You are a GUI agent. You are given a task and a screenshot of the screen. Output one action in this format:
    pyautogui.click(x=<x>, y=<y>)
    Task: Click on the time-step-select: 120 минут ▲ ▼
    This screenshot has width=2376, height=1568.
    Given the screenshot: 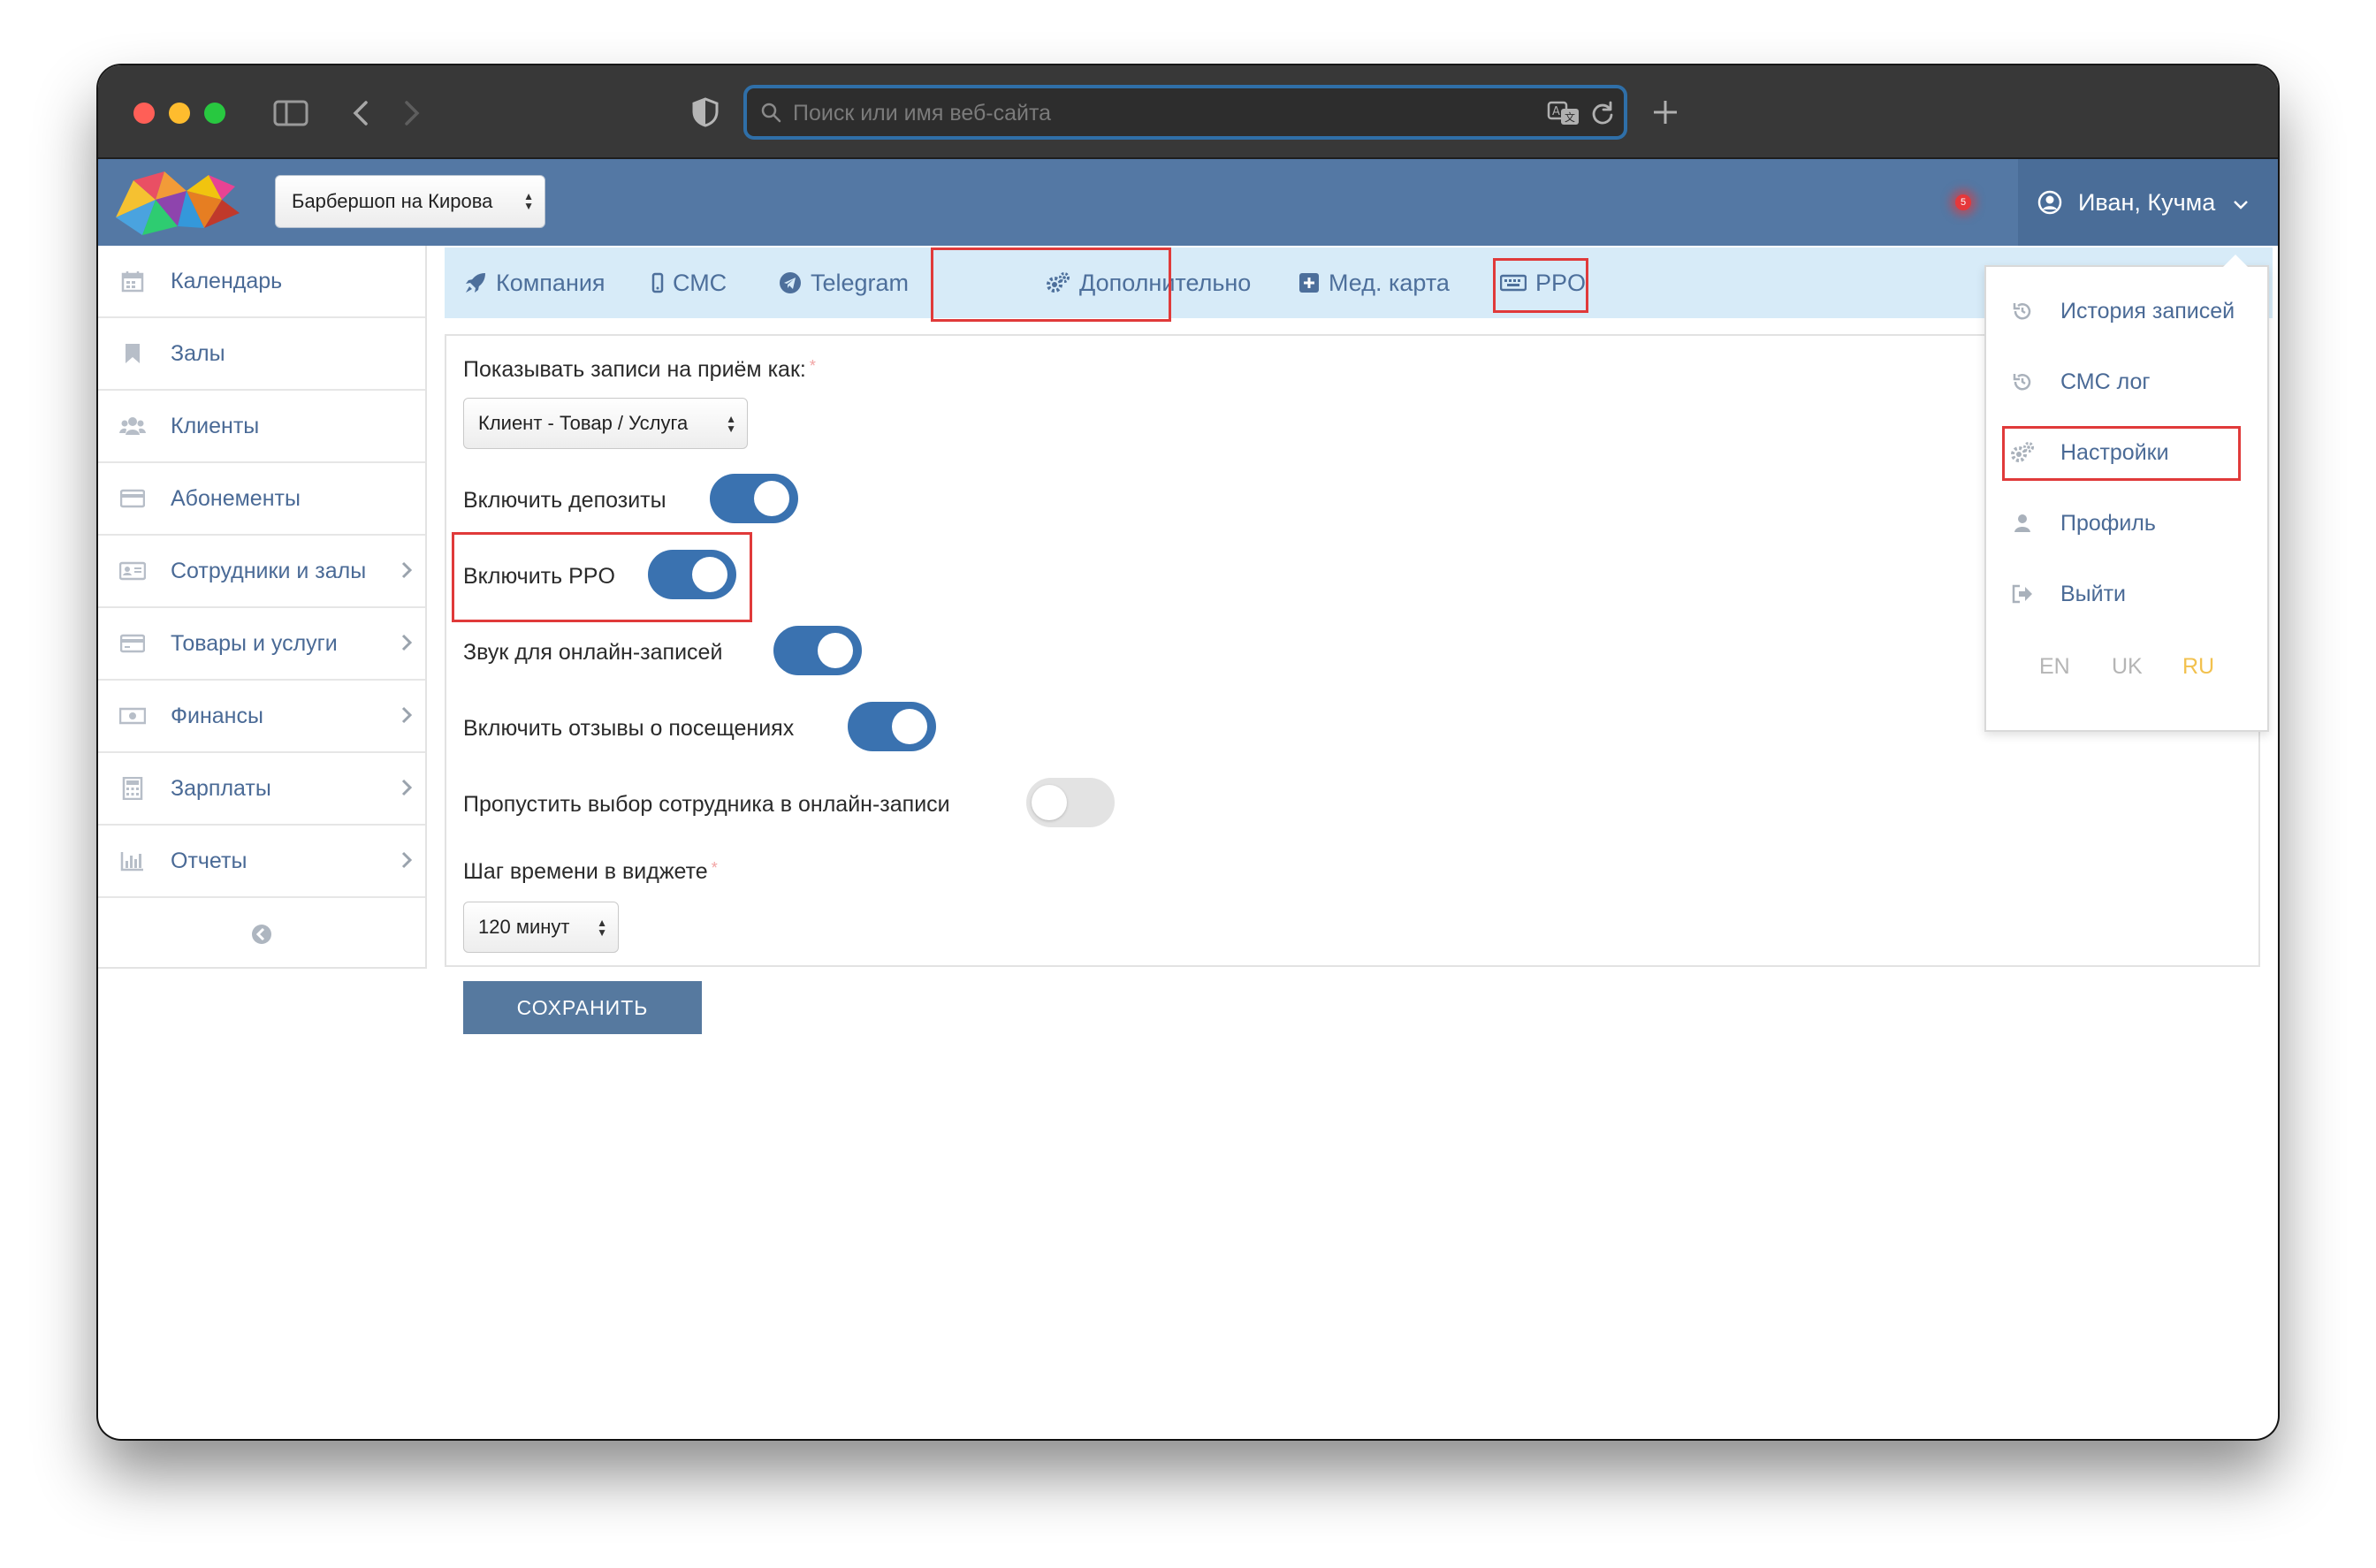 What is the action you would take?
    pyautogui.click(x=541, y=928)
    